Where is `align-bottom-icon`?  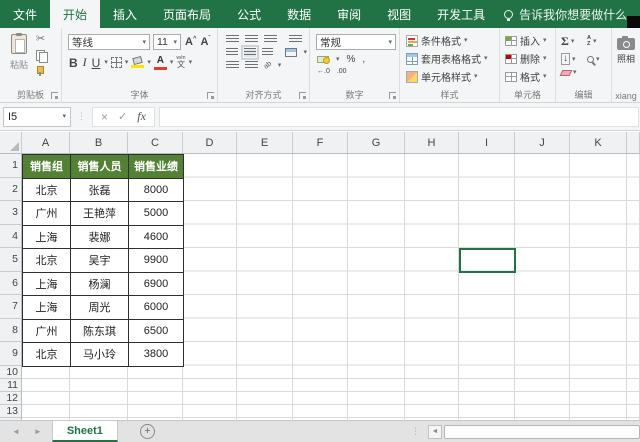 align-bottom-icon is located at coordinates (270, 39).